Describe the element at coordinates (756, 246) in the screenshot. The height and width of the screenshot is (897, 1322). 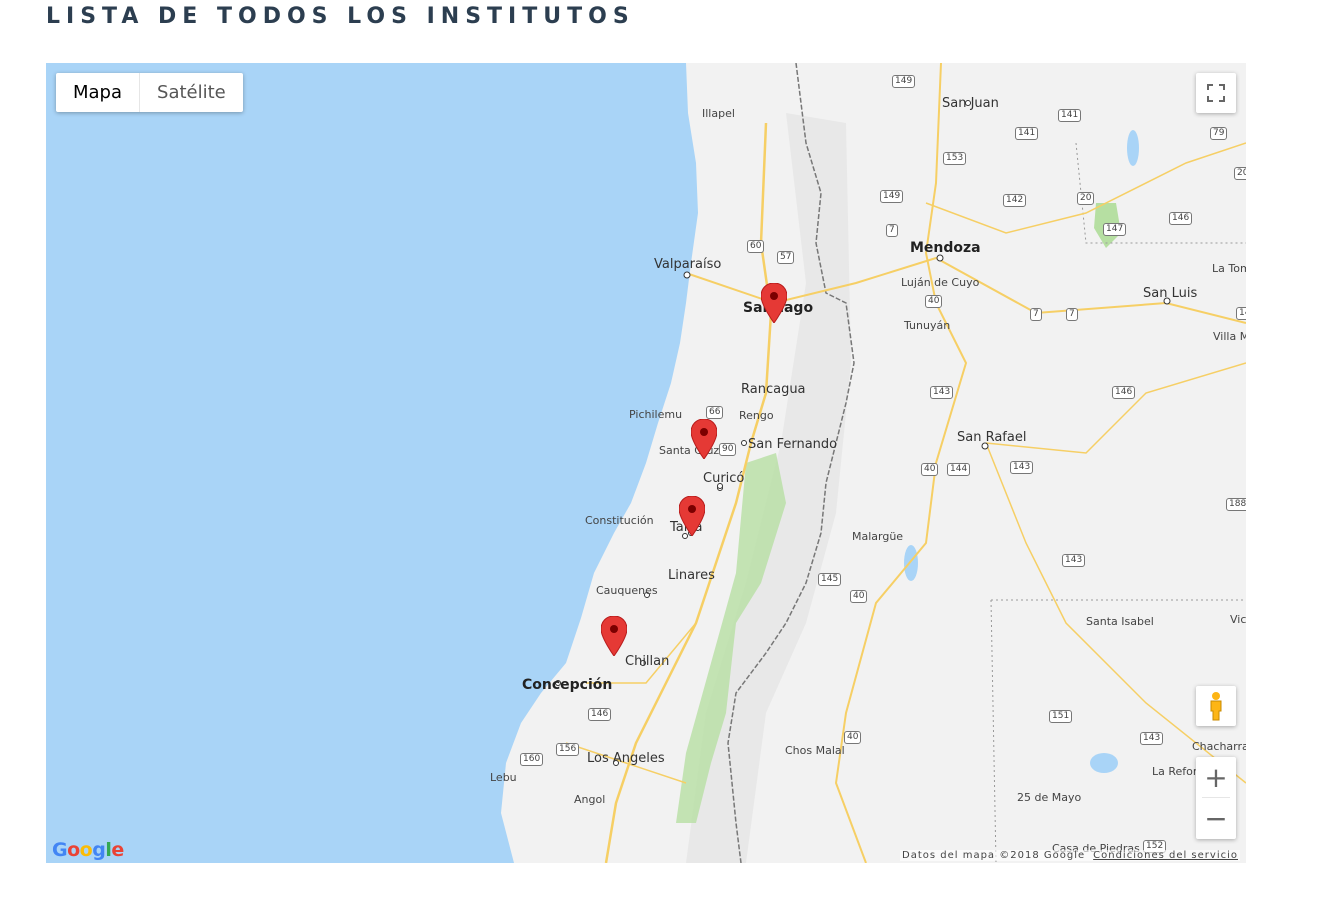
I see `route-shield: 60` at that location.